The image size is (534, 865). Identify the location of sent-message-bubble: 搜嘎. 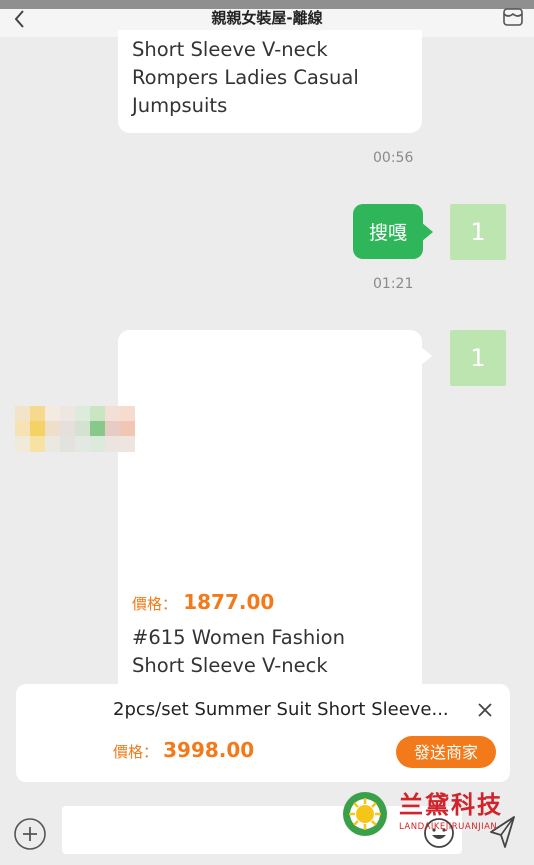
(388, 231).